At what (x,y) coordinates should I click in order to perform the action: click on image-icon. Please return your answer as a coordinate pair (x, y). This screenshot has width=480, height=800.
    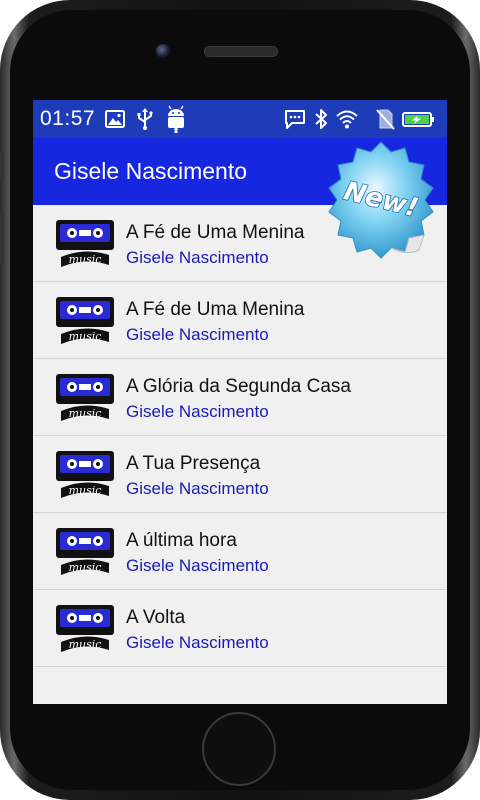
    Looking at the image, I should click on (115, 119).